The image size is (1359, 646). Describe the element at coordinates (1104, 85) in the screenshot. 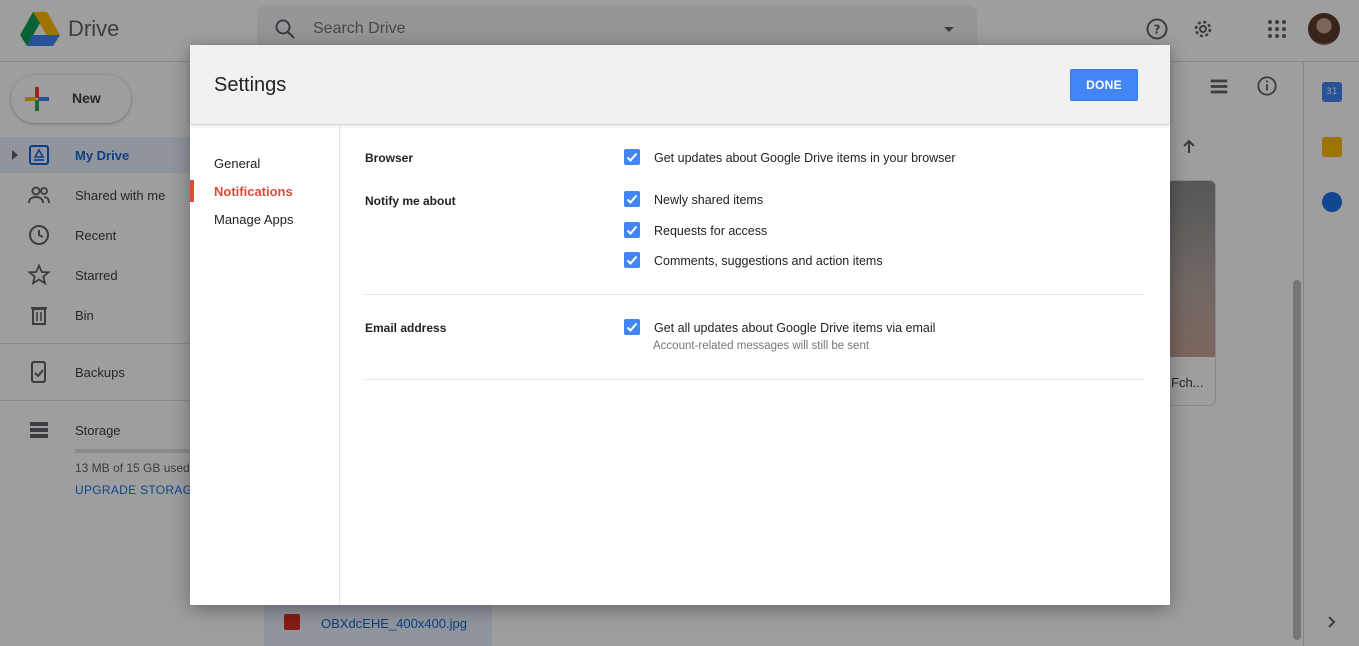

I see `done-button: DONE` at that location.